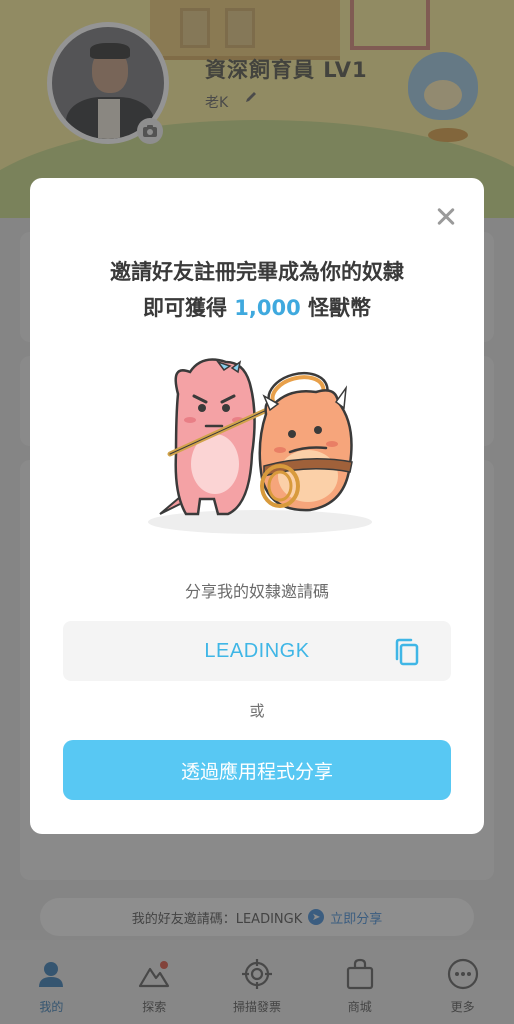  I want to click on invite-code: LEADINGK, so click(257, 650).